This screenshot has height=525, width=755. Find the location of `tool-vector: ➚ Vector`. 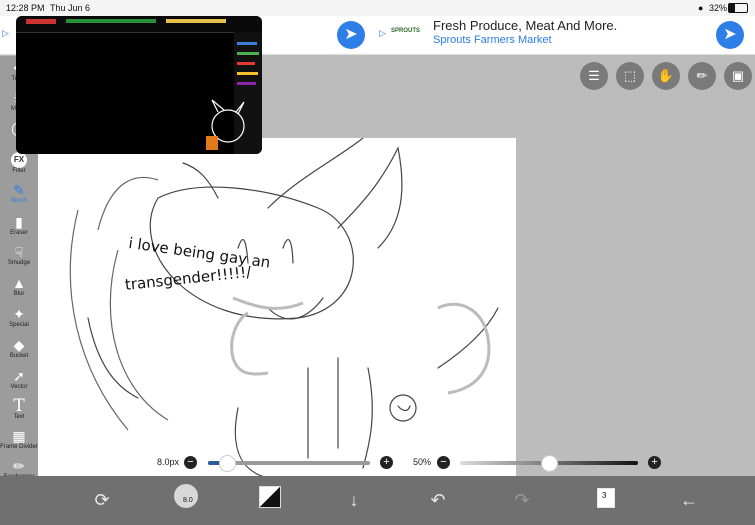

tool-vector: ➚ Vector is located at coordinates (19, 379).